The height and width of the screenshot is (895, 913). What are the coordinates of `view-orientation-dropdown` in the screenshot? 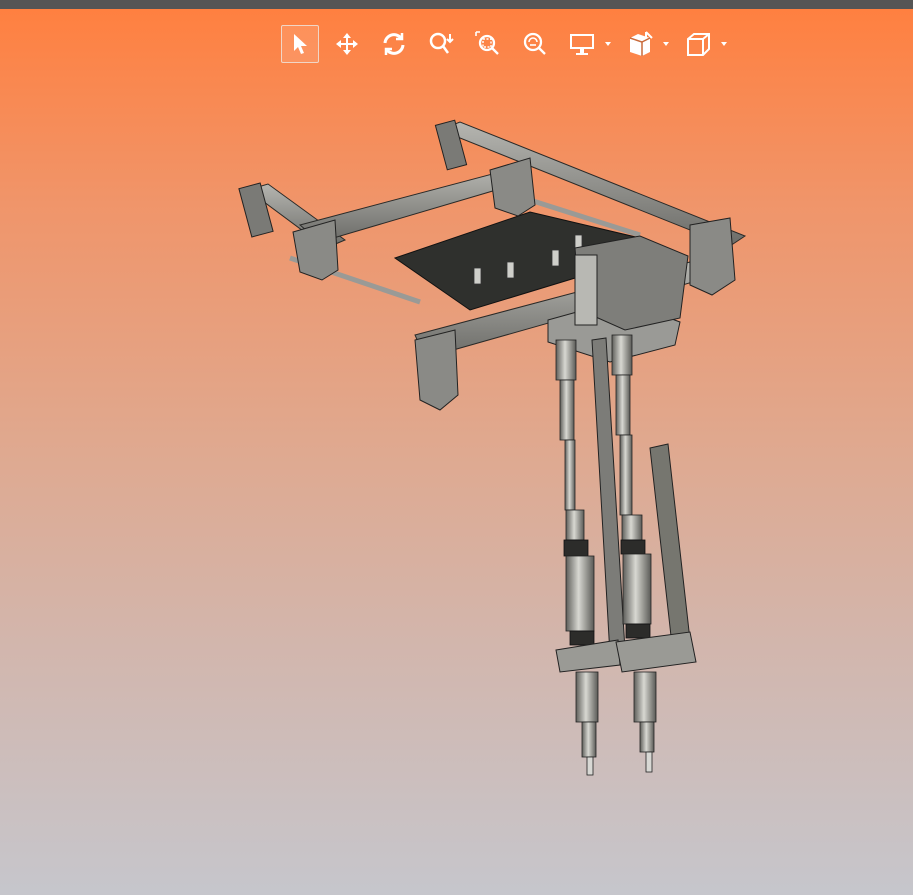 It's located at (704, 44).